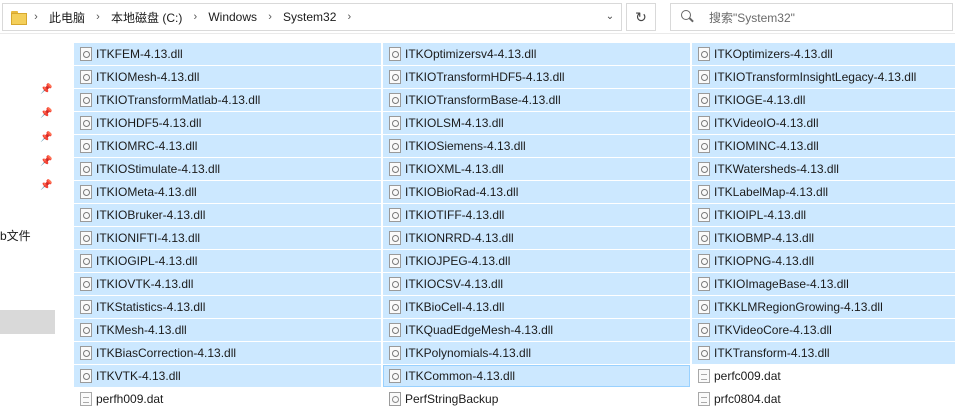 The height and width of the screenshot is (418, 955). Describe the element at coordinates (823, 192) in the screenshot. I see `file-item: ITKLabelMap-4.13.dll` at that location.